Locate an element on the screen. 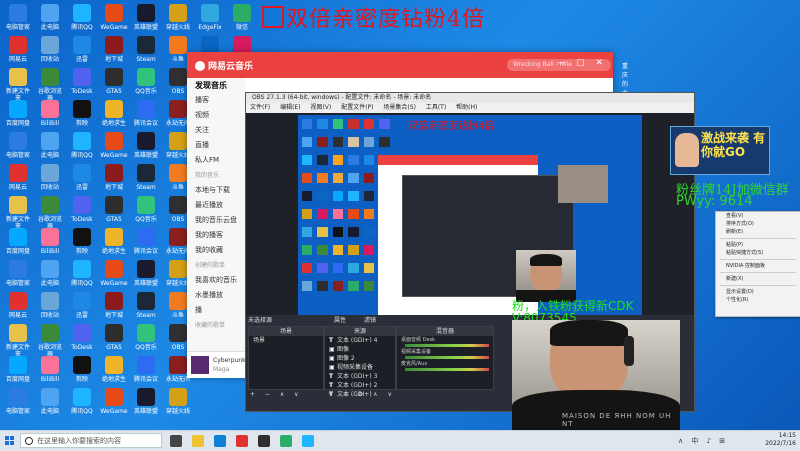 Image resolution: width=800 pixels, height=451 pixels. menu-item-personalize: 个性化(R) is located at coordinates (758, 300).